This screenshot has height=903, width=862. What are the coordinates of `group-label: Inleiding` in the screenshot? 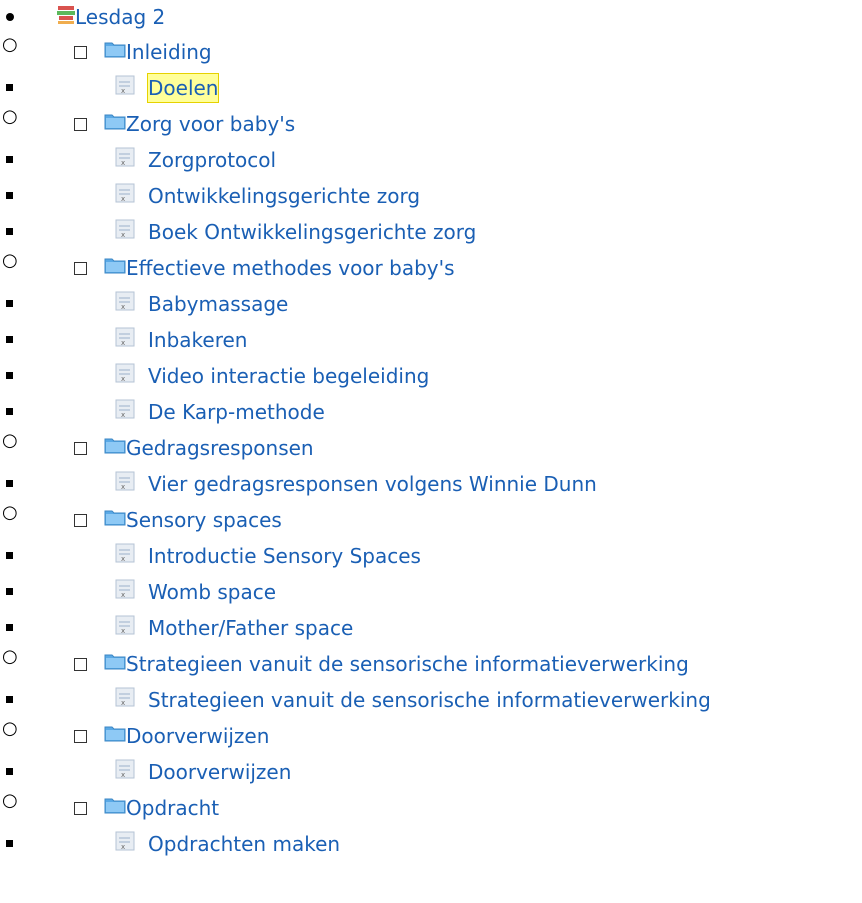 It's located at (169, 52).